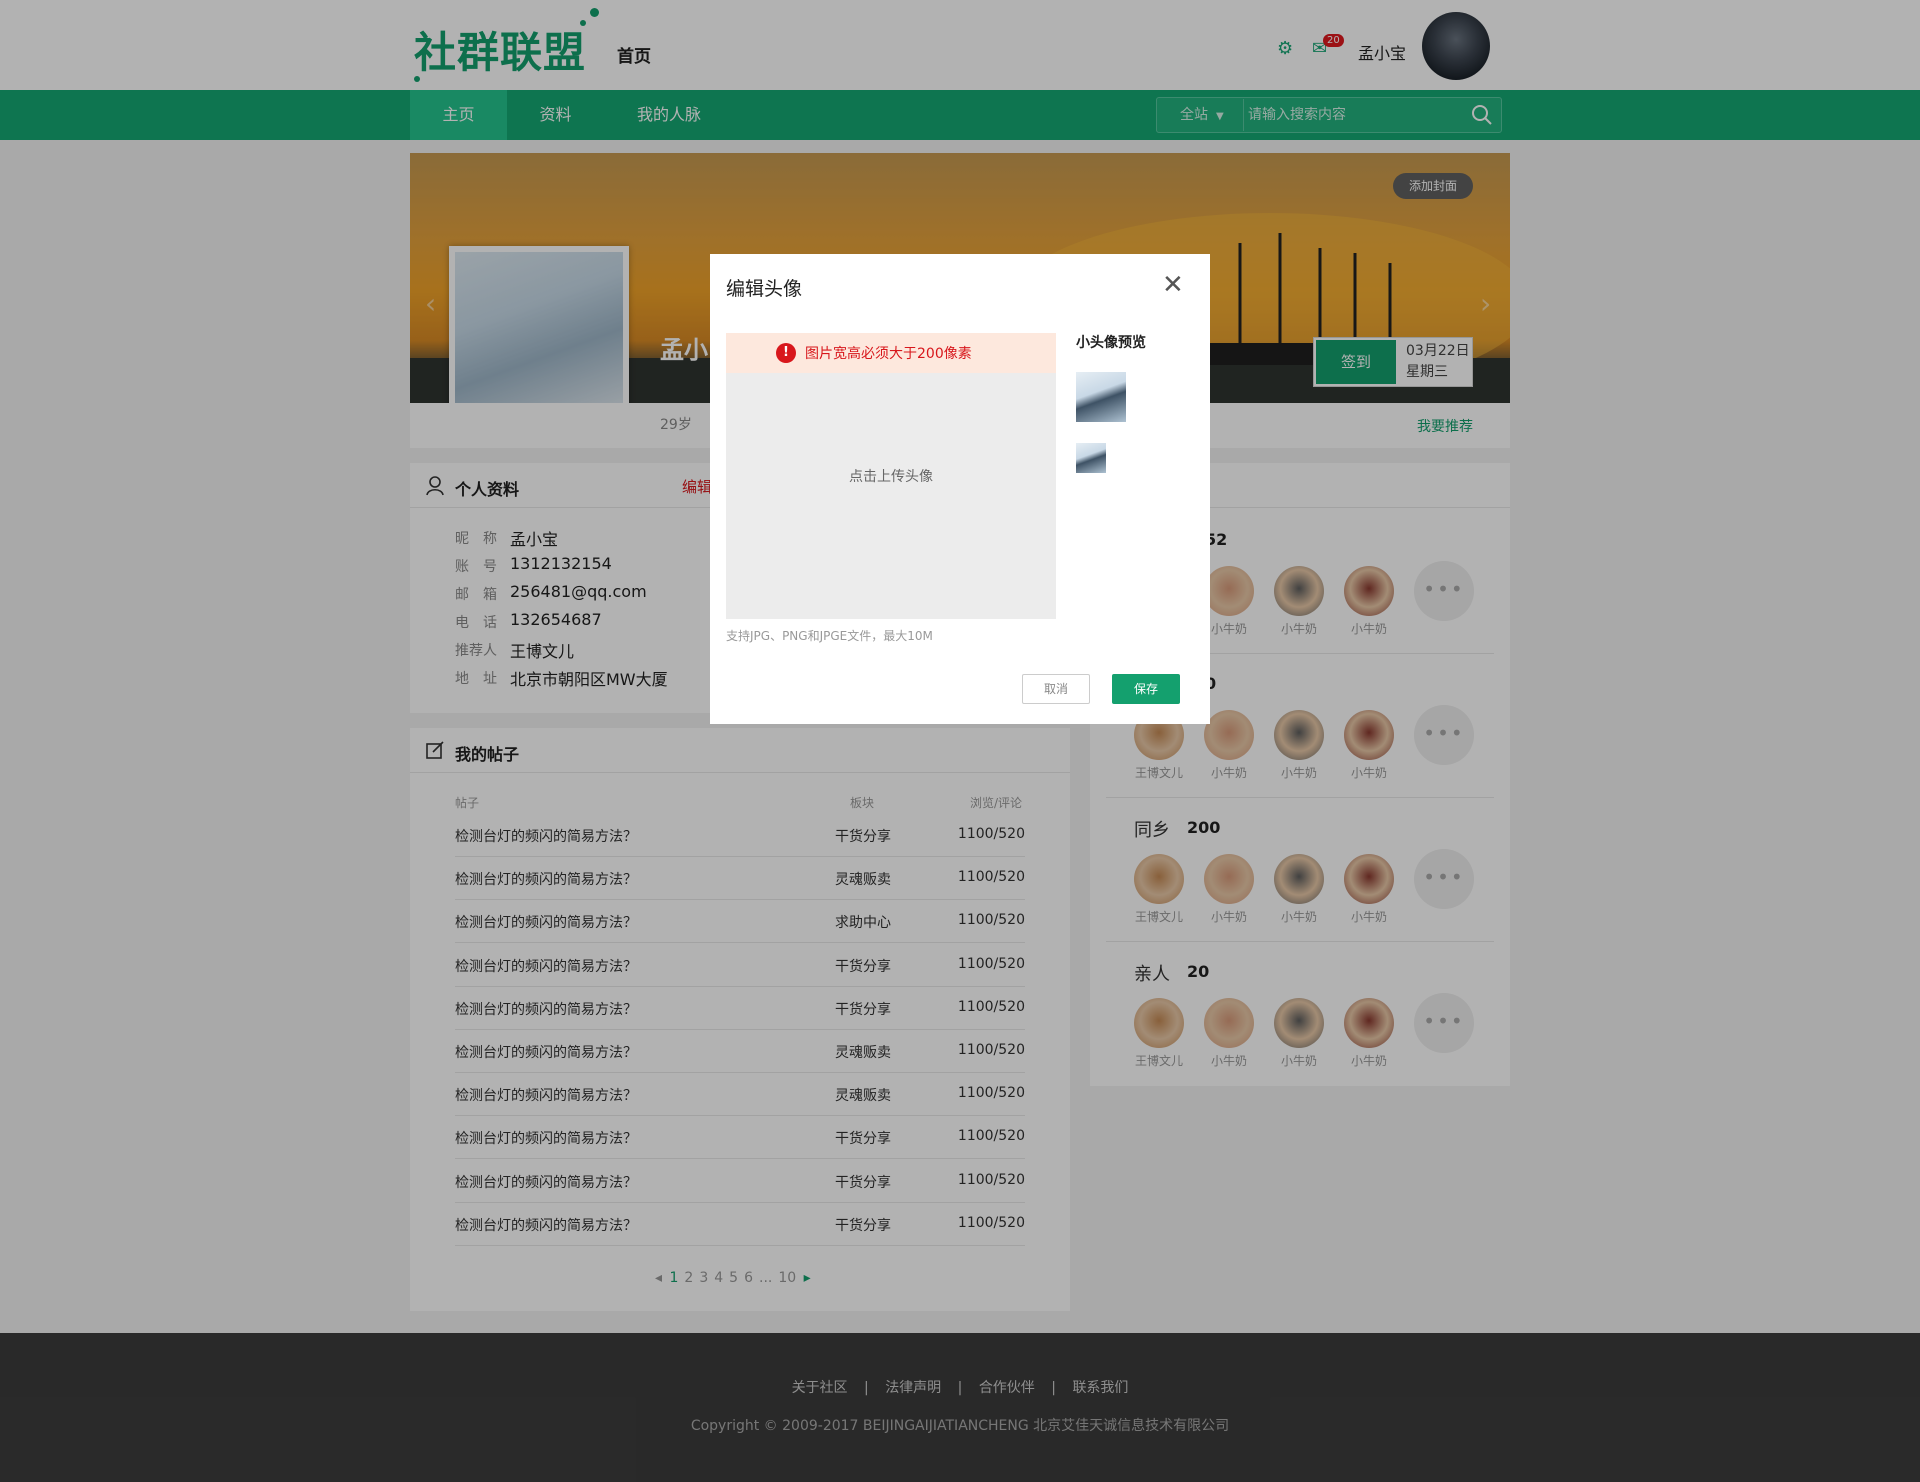  I want to click on cancel-button: 取消, so click(1056, 689).